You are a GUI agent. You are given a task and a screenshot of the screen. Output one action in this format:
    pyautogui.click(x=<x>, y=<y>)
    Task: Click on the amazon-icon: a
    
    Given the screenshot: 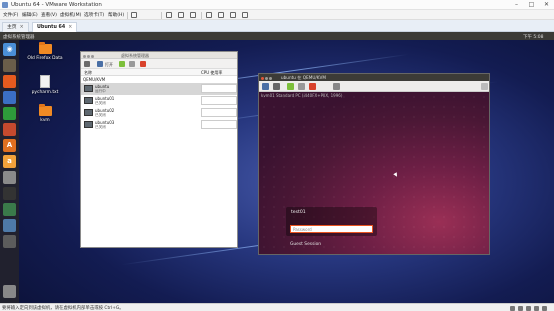 What is the action you would take?
    pyautogui.click(x=9, y=161)
    